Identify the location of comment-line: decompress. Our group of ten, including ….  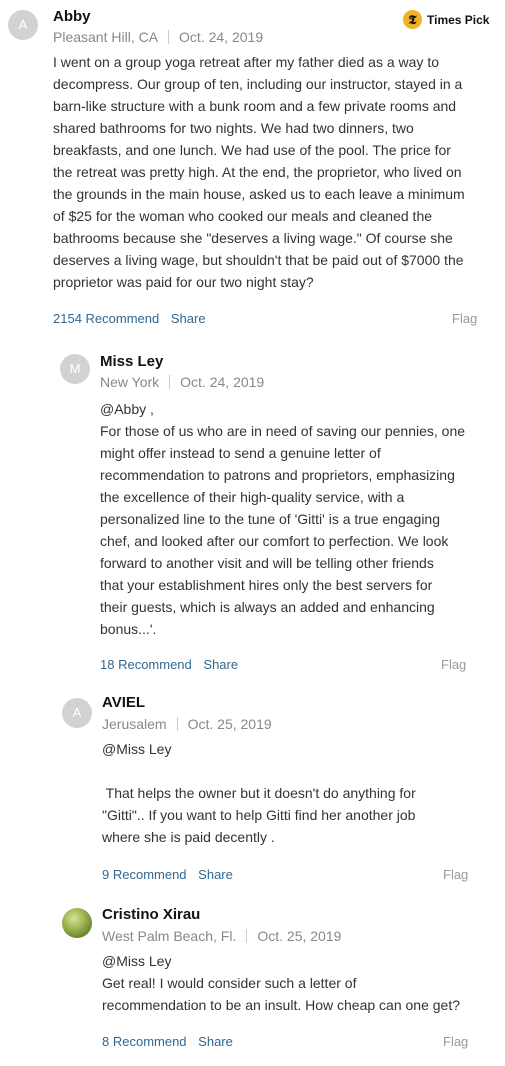
(258, 84).